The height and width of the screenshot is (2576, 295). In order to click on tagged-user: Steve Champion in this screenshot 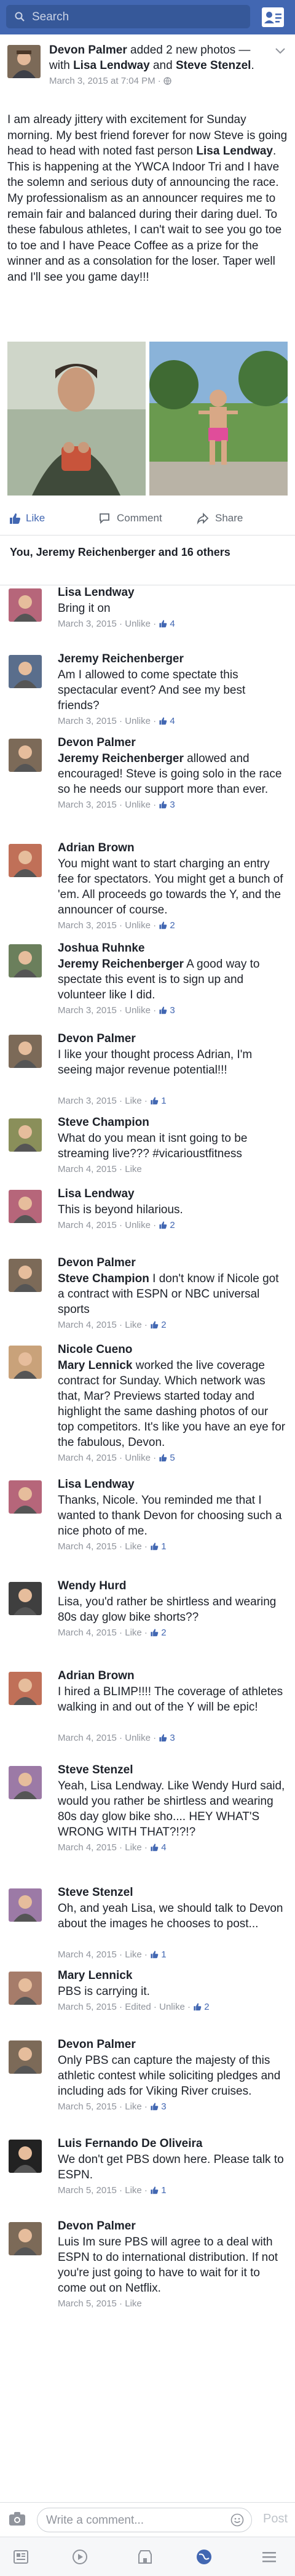, I will do `click(104, 1279)`.